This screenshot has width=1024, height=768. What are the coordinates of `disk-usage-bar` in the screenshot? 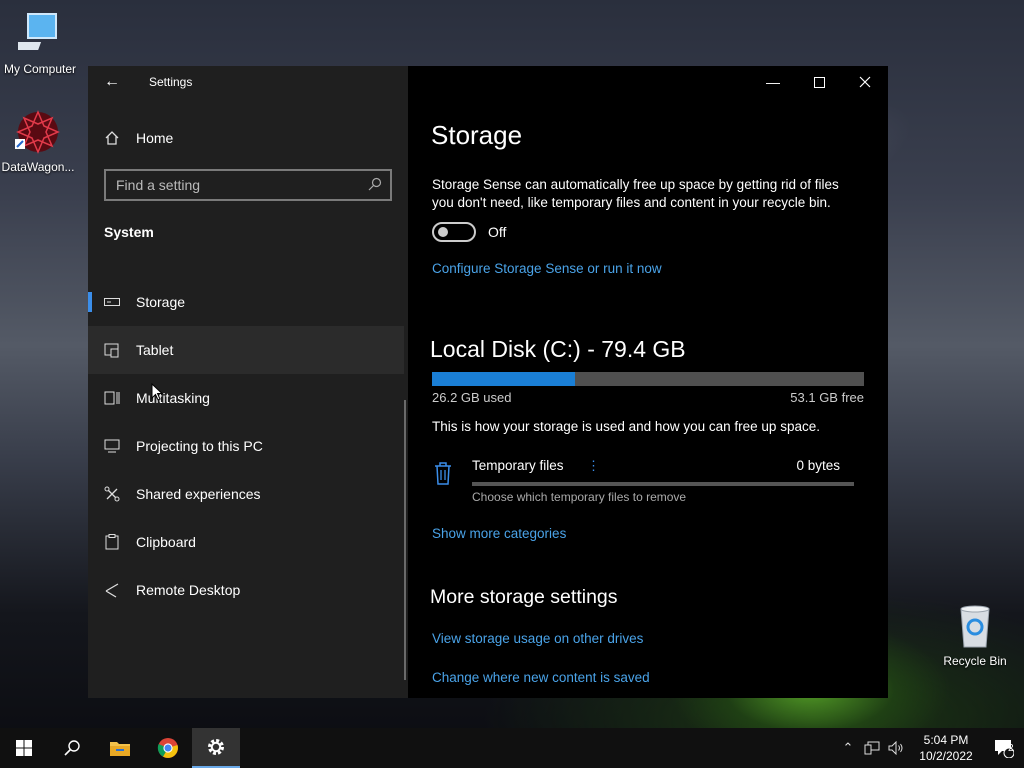 It's located at (648, 379).